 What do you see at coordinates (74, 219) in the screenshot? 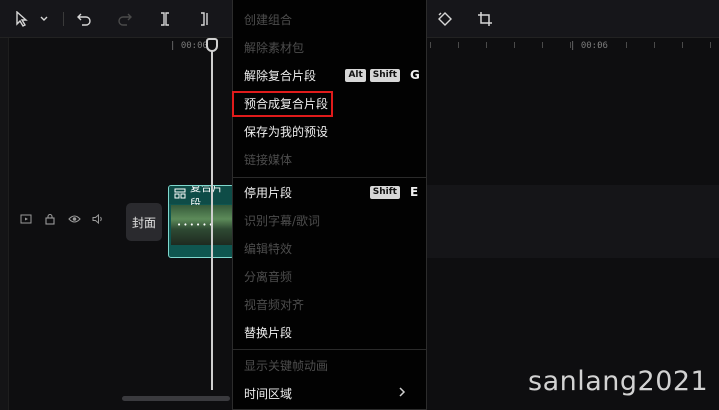
I see `eye-icon` at bounding box center [74, 219].